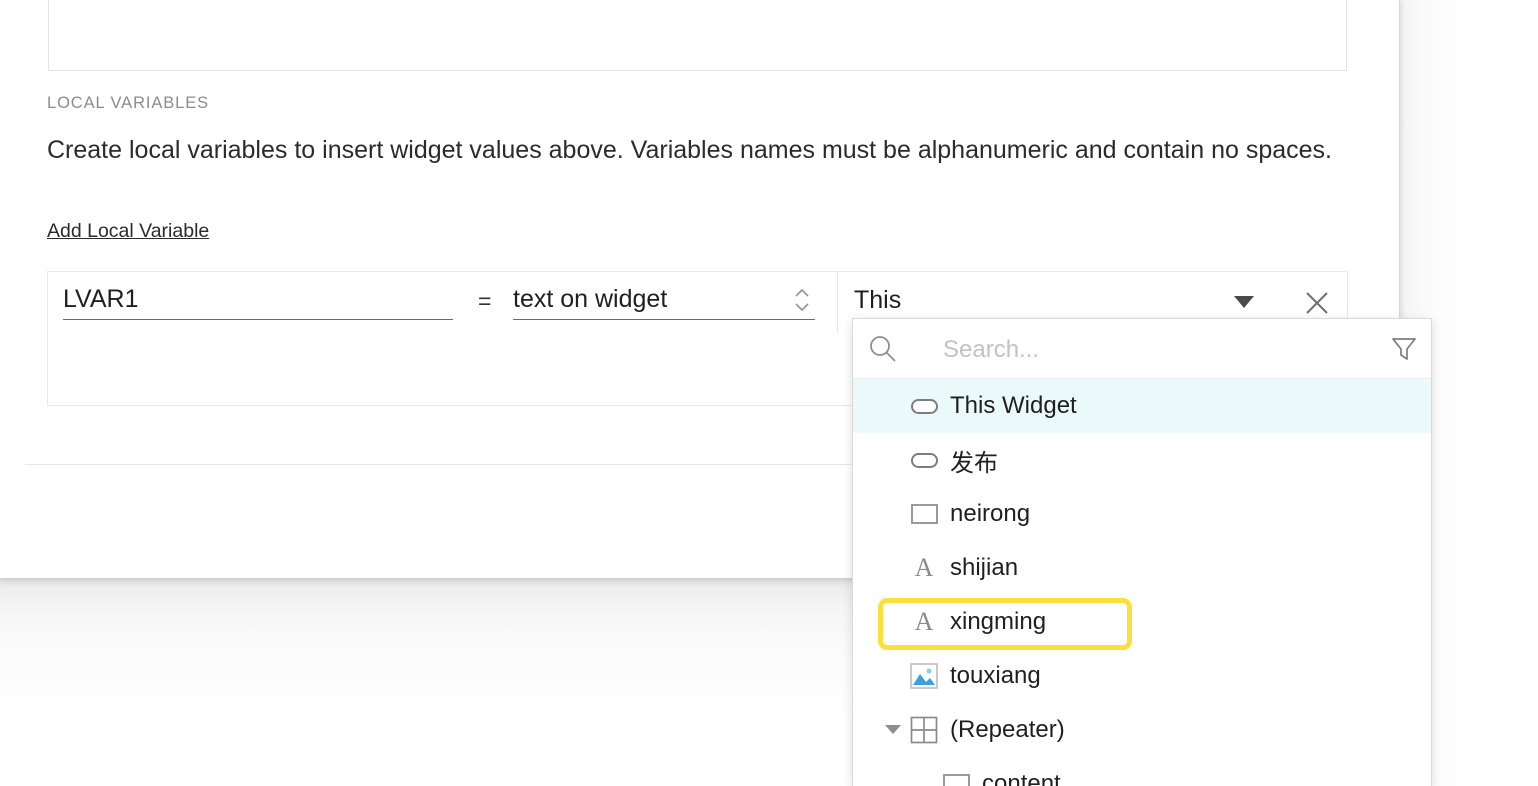 Image resolution: width=1538 pixels, height=786 pixels. I want to click on list-item: A shijian, so click(1142, 568).